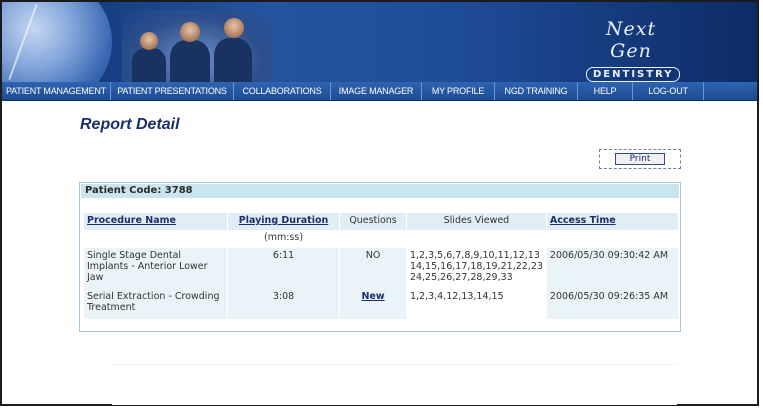  What do you see at coordinates (373, 304) in the screenshot?
I see `row-questions: New` at bounding box center [373, 304].